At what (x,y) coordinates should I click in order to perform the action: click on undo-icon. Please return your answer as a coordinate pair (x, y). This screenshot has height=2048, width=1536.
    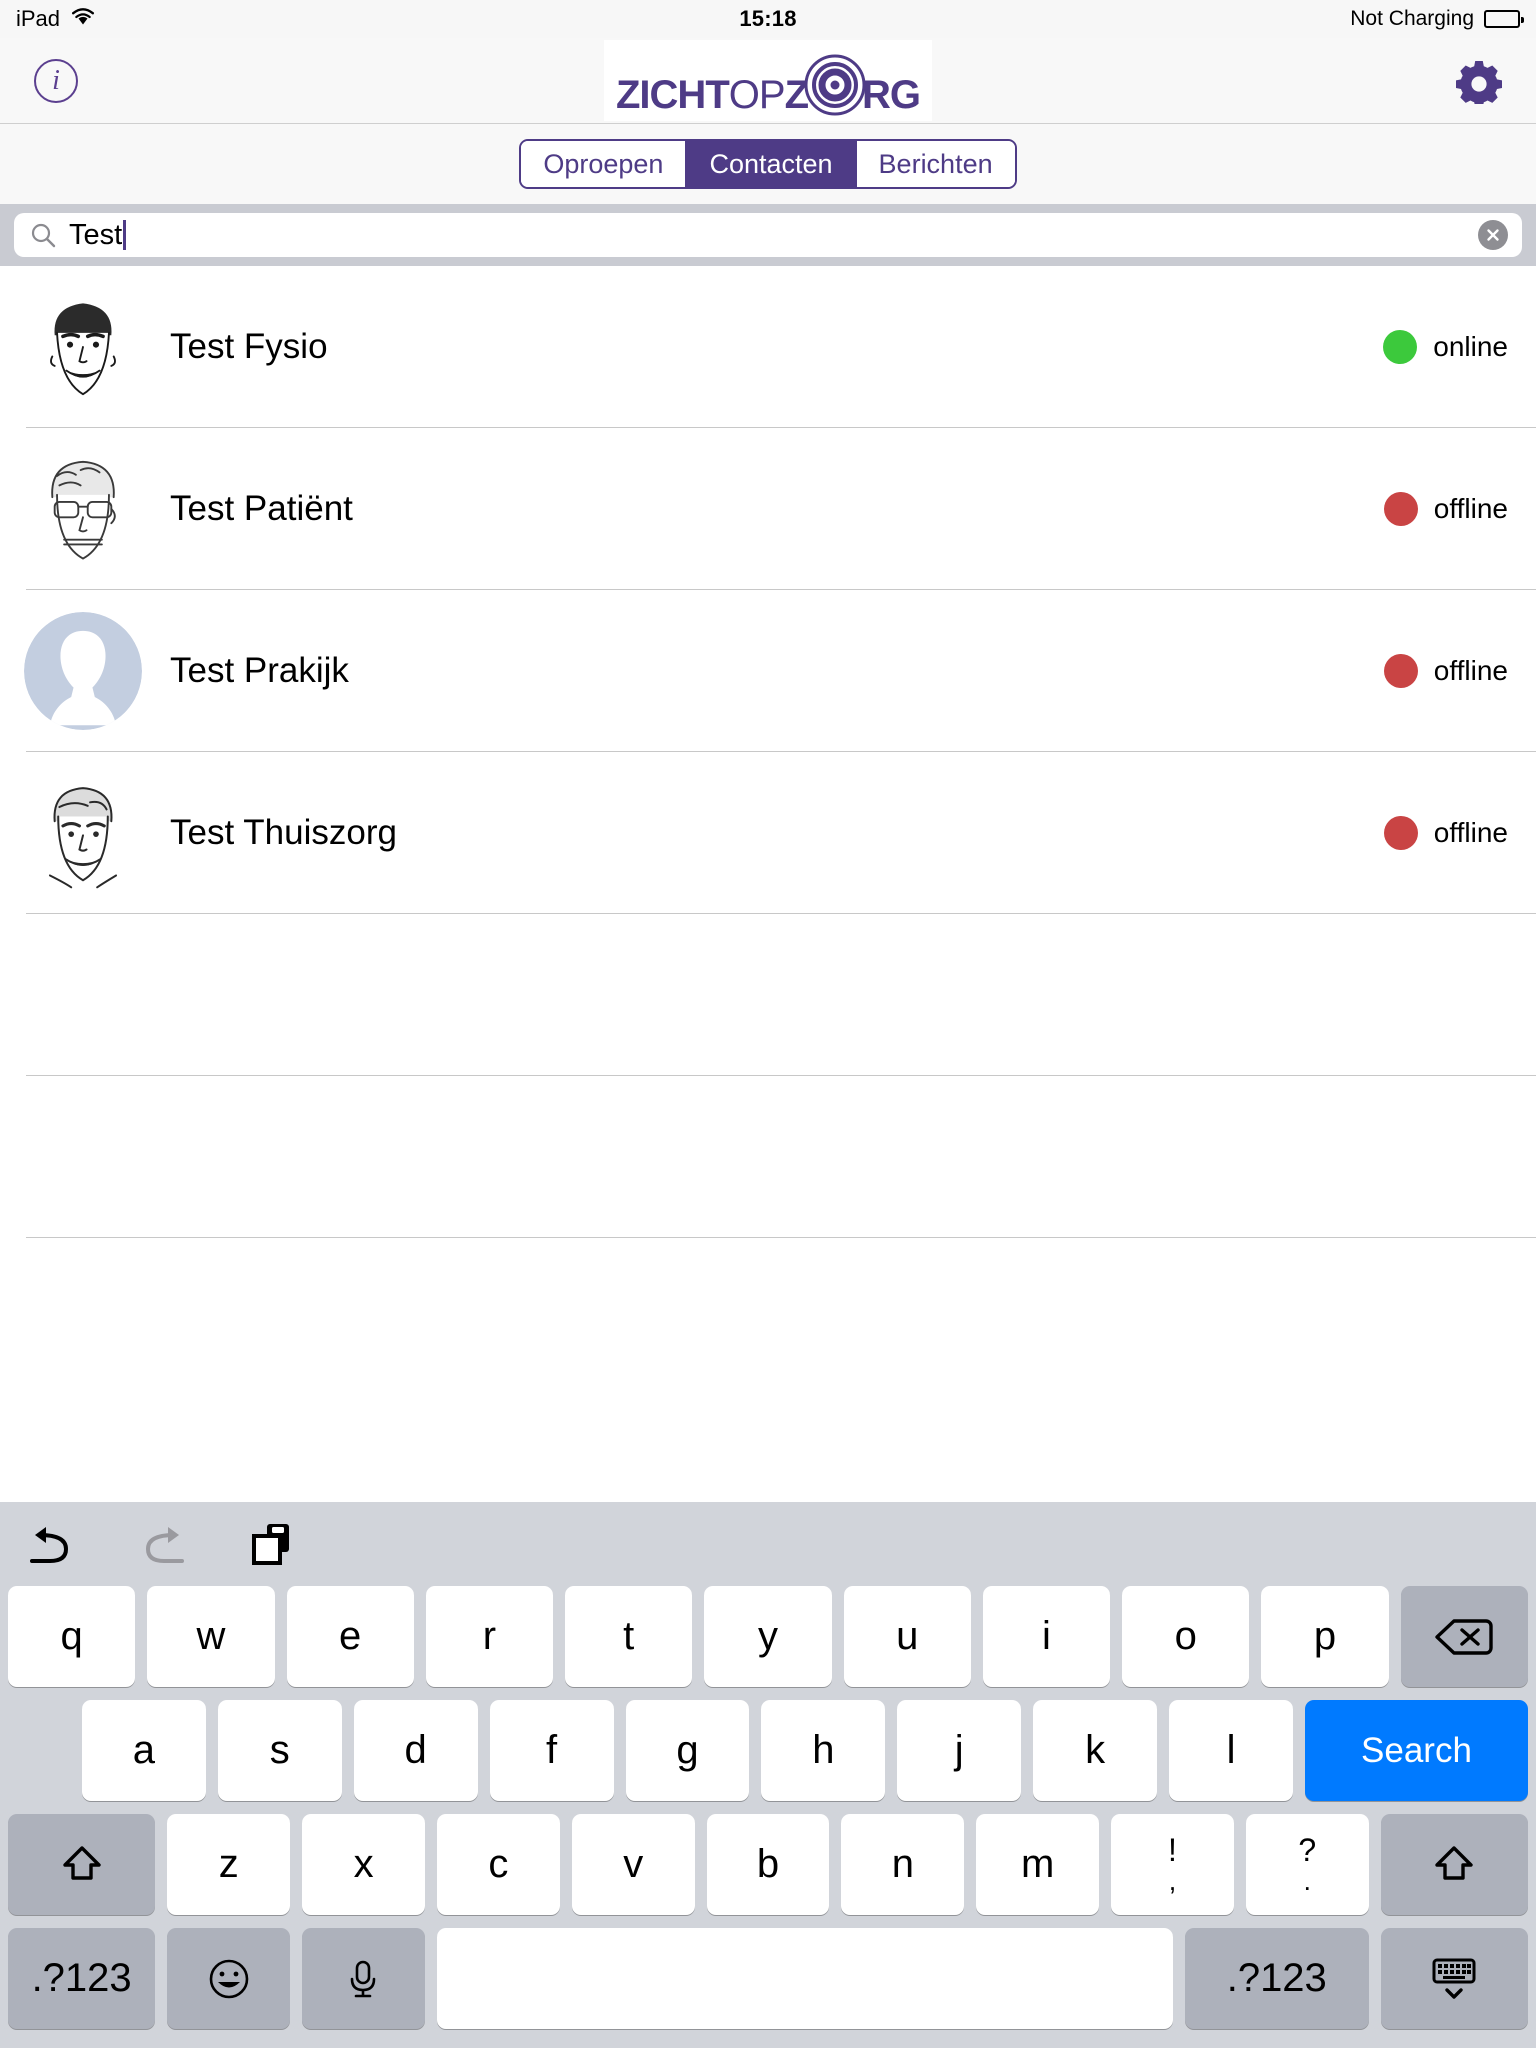
    Looking at the image, I should click on (52, 1544).